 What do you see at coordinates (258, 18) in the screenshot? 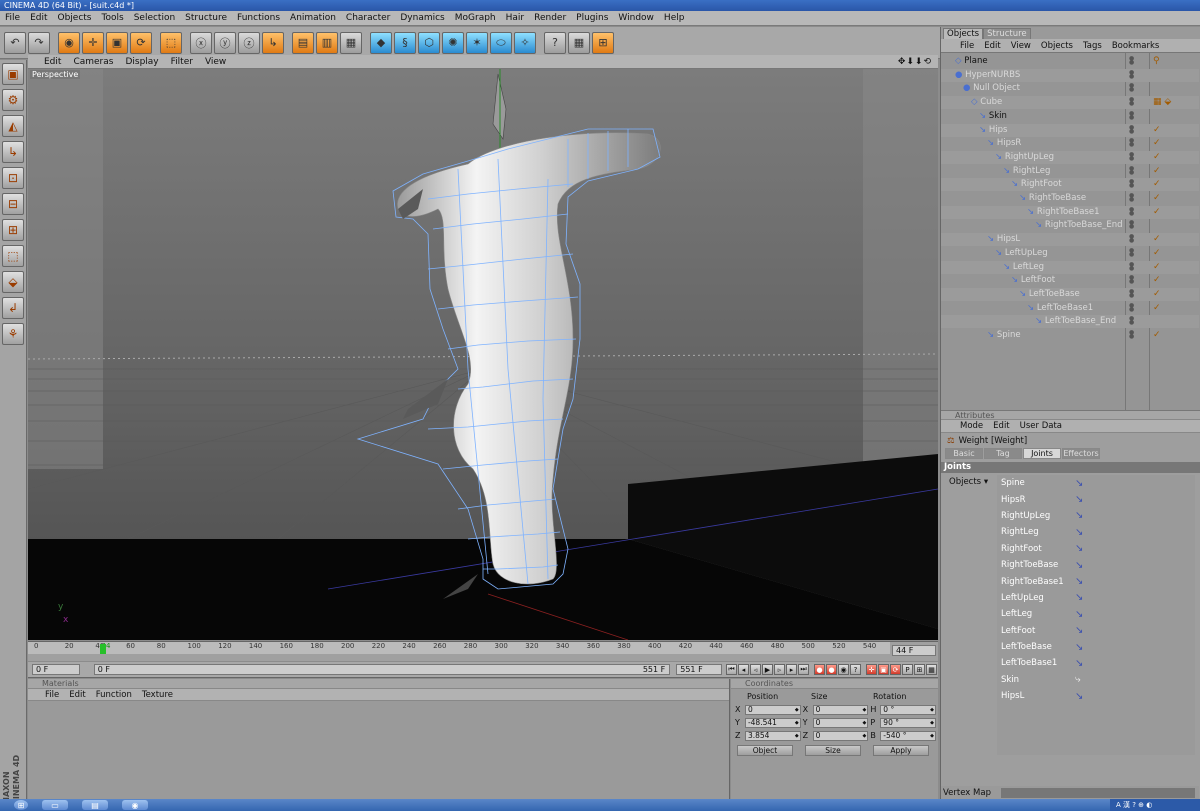
I see `menu-functions: Functions` at bounding box center [258, 18].